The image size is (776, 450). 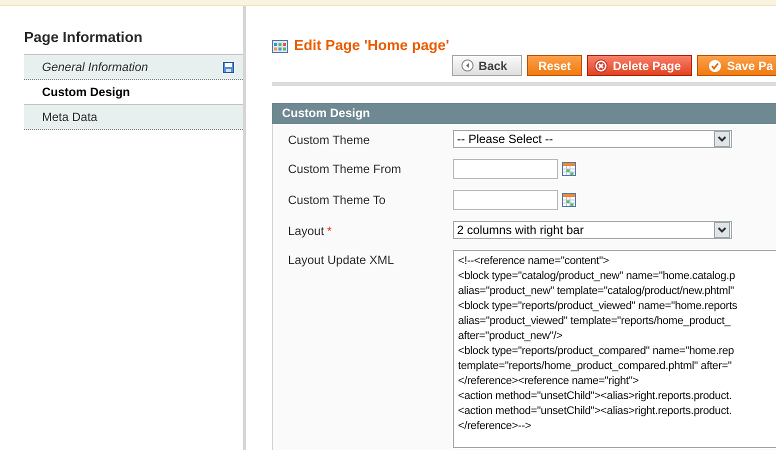 I want to click on grid-icon, so click(x=280, y=46).